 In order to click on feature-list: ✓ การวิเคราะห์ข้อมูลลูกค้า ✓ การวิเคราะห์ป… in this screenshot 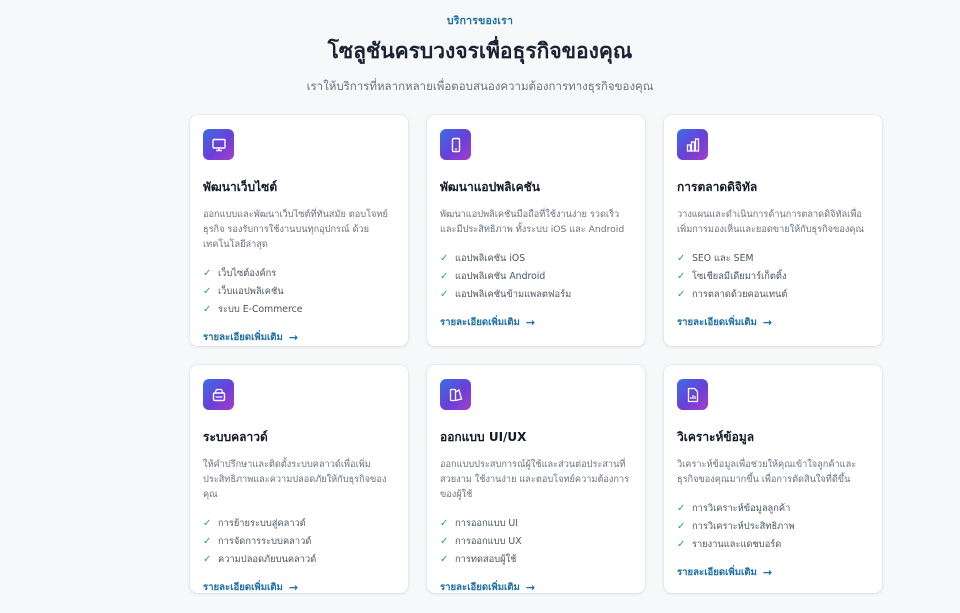, I will do `click(773, 526)`.